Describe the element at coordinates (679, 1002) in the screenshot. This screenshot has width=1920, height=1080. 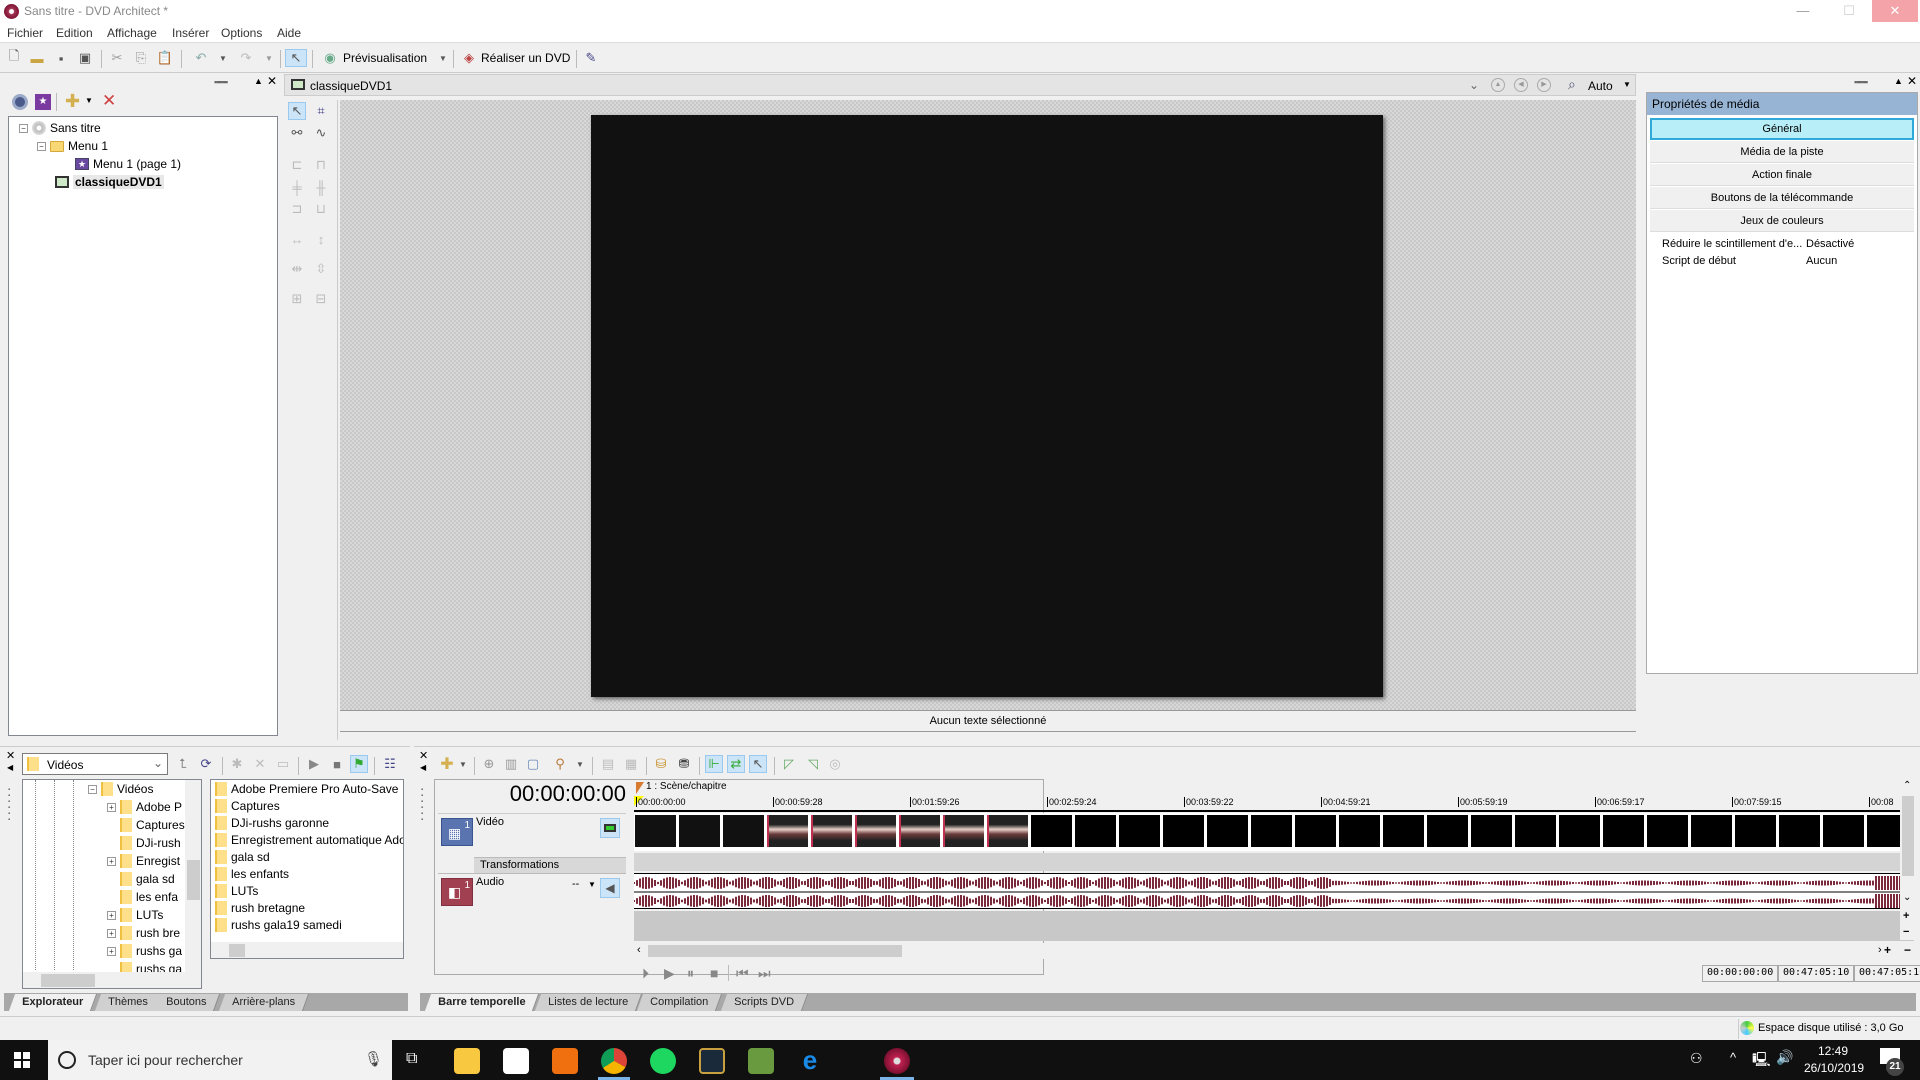
I see `tab-compilation: Compilation` at that location.